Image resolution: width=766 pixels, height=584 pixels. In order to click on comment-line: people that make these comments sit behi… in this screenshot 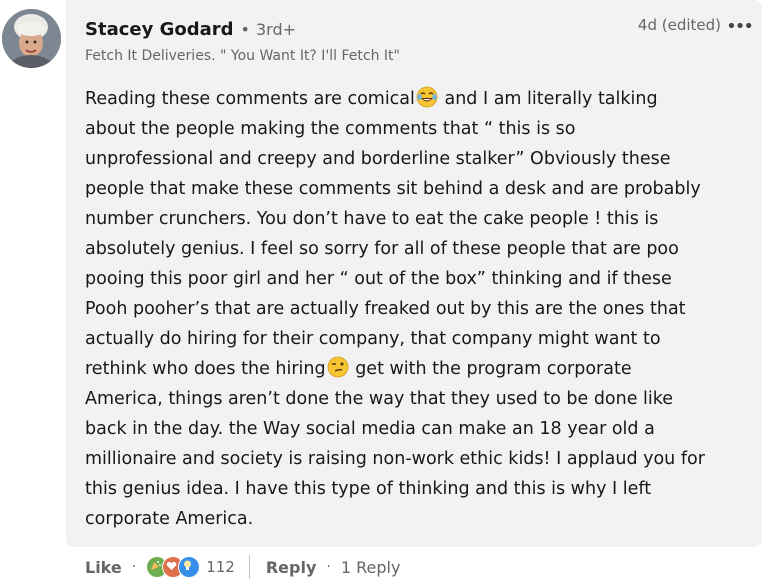, I will do `click(393, 189)`.